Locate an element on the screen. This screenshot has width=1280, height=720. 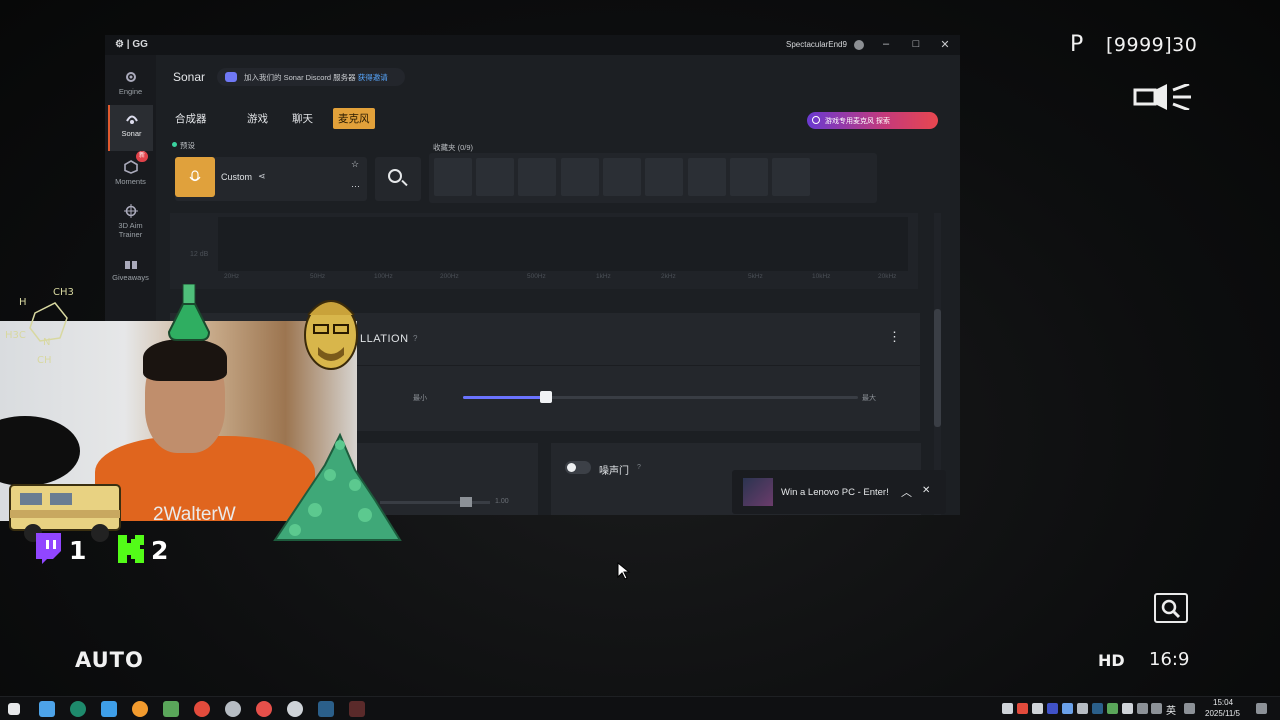
heisenberg-icon is located at coordinates (331, 335).